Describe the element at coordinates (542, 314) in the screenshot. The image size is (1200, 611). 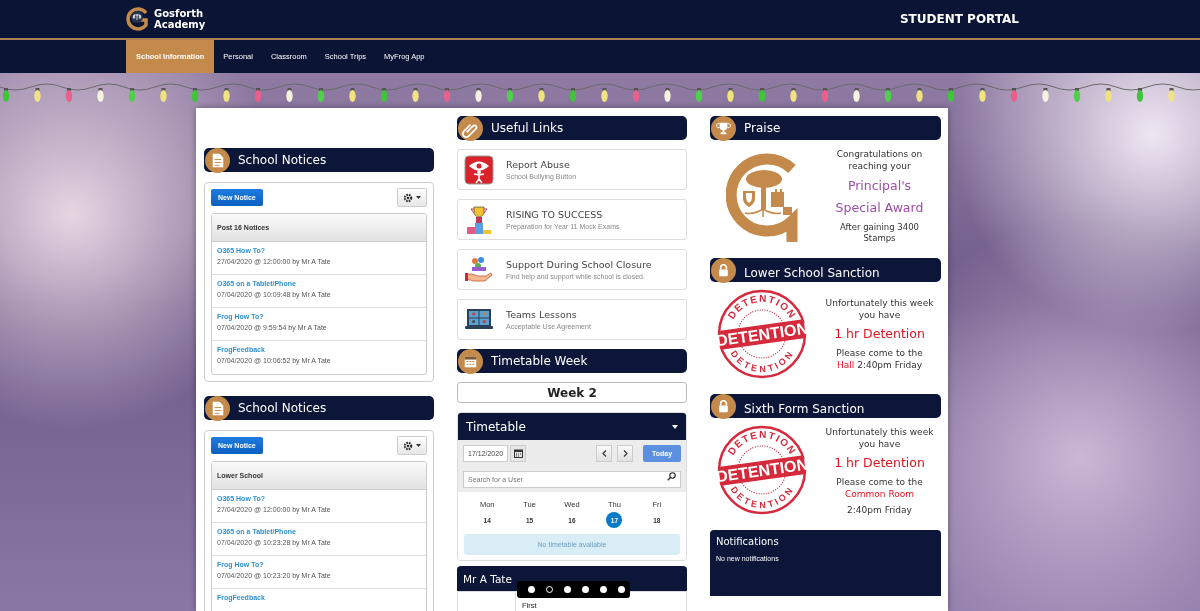
I see `link-title: Teams Lessons` at that location.